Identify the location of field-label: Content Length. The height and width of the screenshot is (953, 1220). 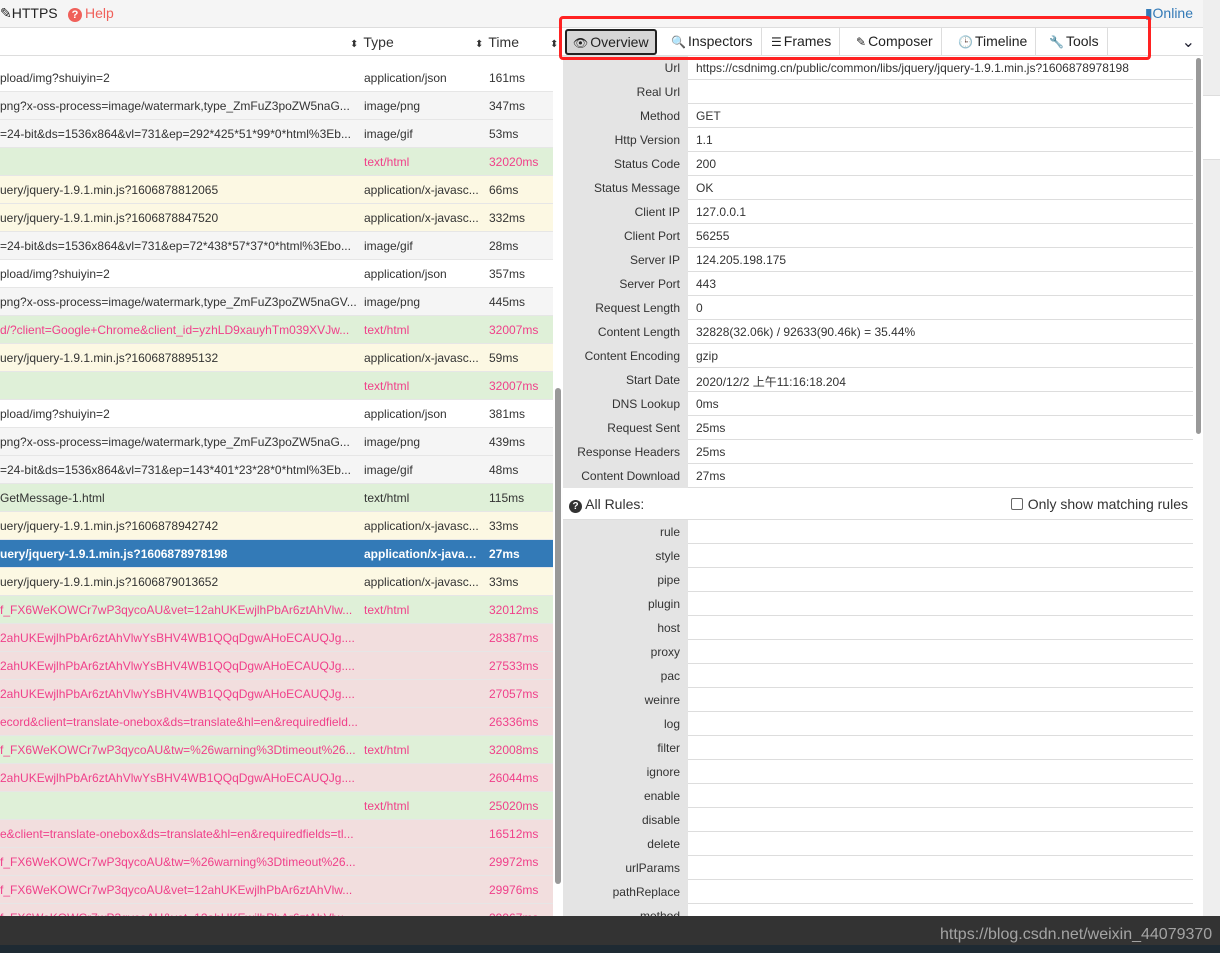
(625, 332).